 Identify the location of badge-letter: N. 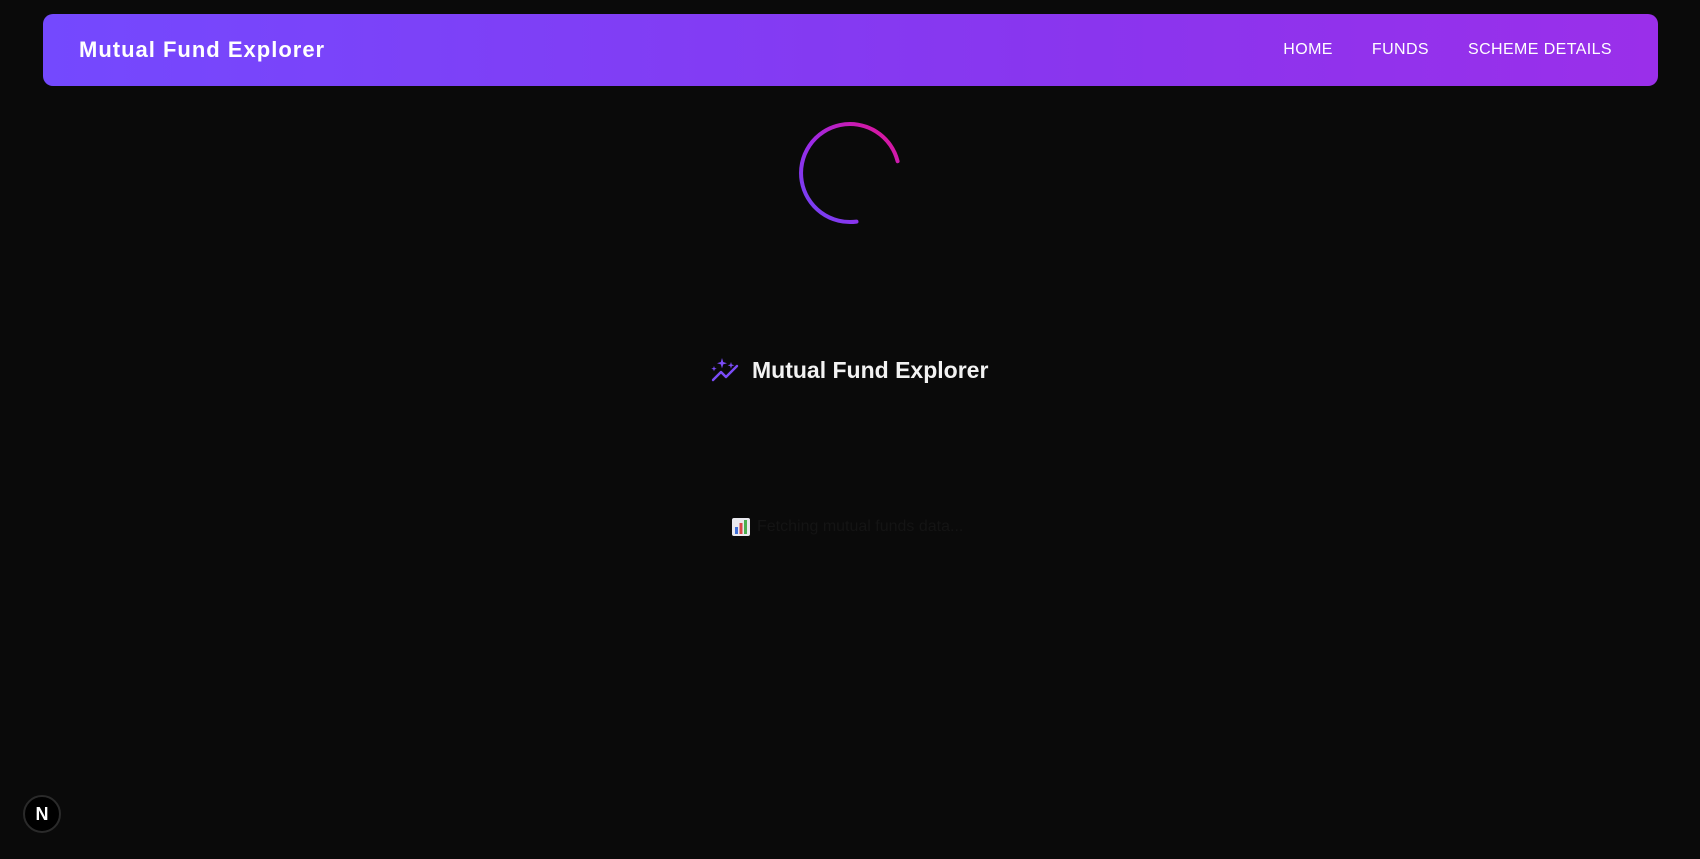
(42, 813).